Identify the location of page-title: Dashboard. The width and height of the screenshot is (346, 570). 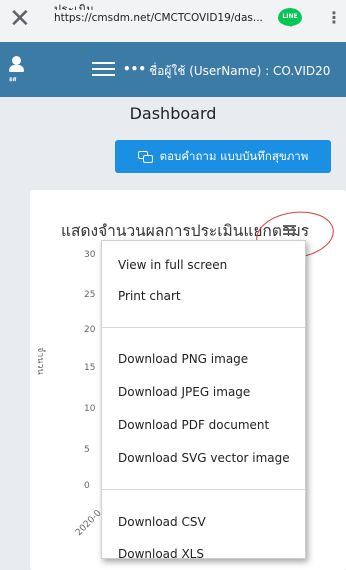
(173, 113).